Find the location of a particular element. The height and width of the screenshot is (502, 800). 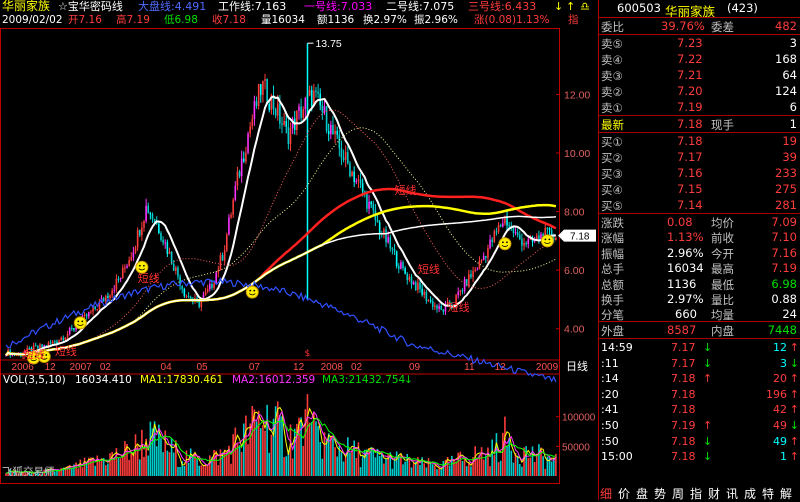

bottom-tab: 指 is located at coordinates (696, 493).